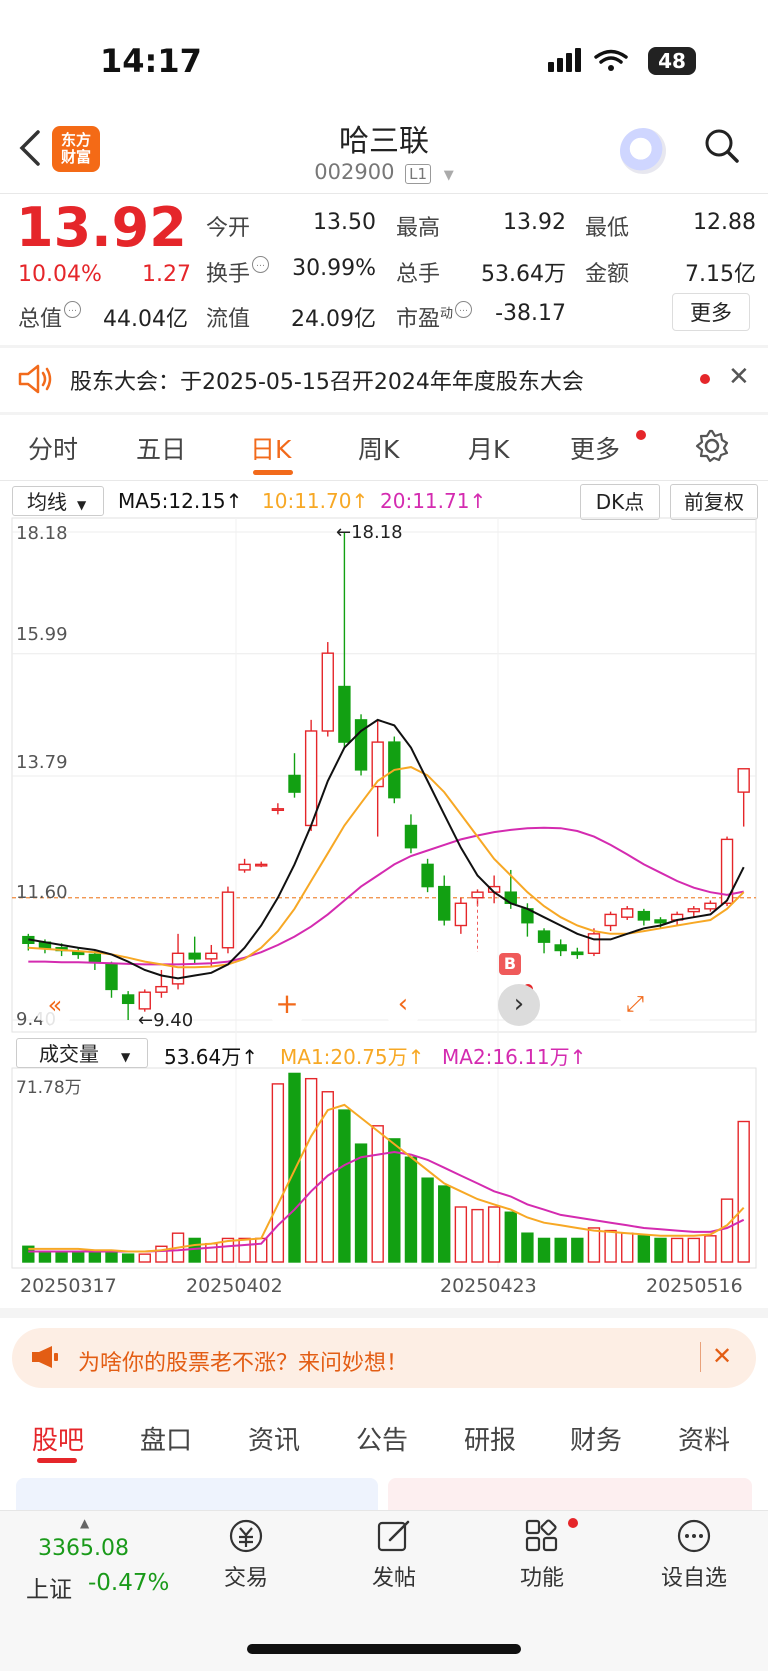 The width and height of the screenshot is (768, 1671). What do you see at coordinates (542, 1554) in the screenshot?
I see `dock-functions: 功能` at bounding box center [542, 1554].